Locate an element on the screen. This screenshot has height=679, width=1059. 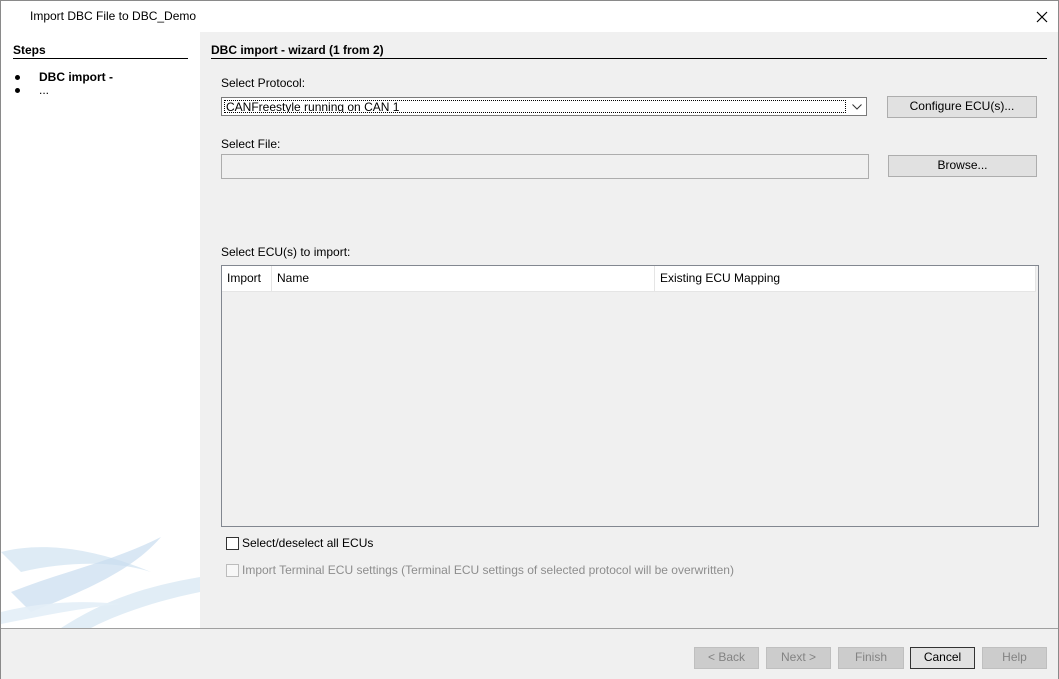
window-title: Import DBC File to DBC_Demo is located at coordinates (113, 16).